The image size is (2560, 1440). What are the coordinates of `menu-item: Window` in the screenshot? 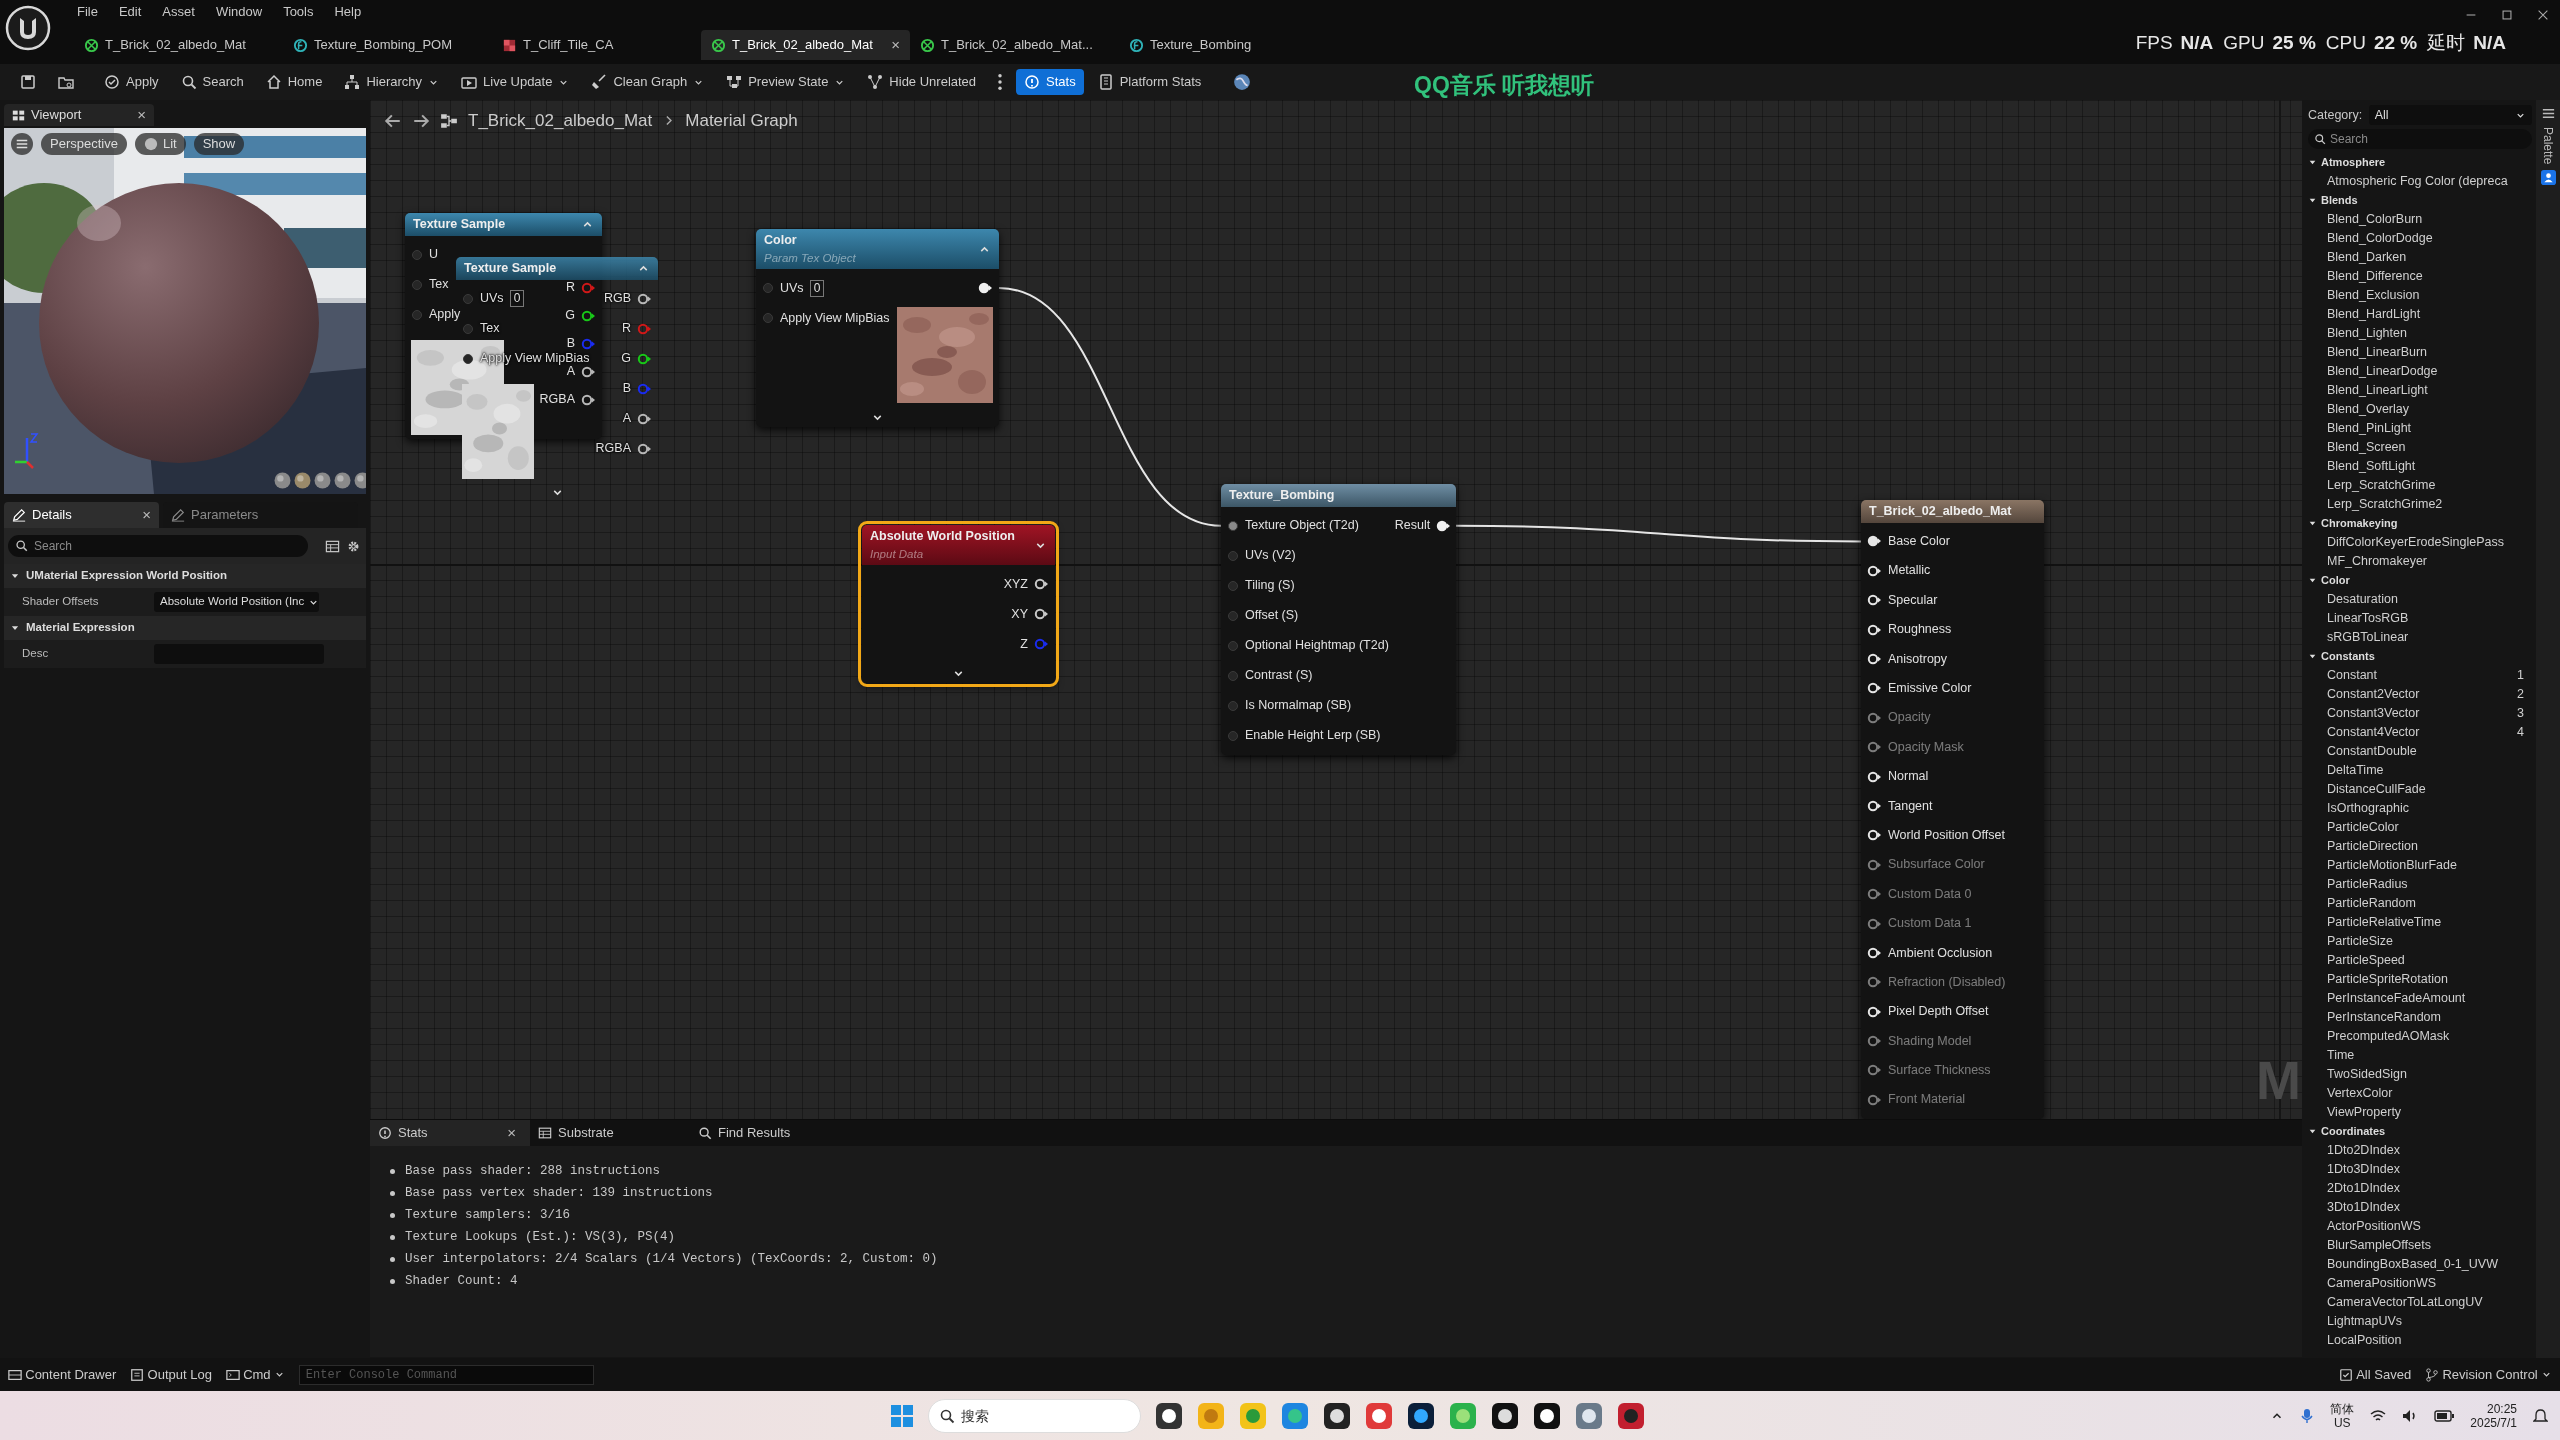 It's located at (239, 12).